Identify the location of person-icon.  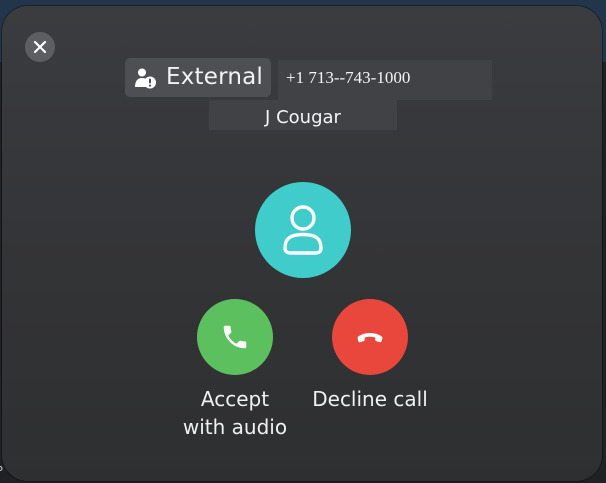
(303, 230).